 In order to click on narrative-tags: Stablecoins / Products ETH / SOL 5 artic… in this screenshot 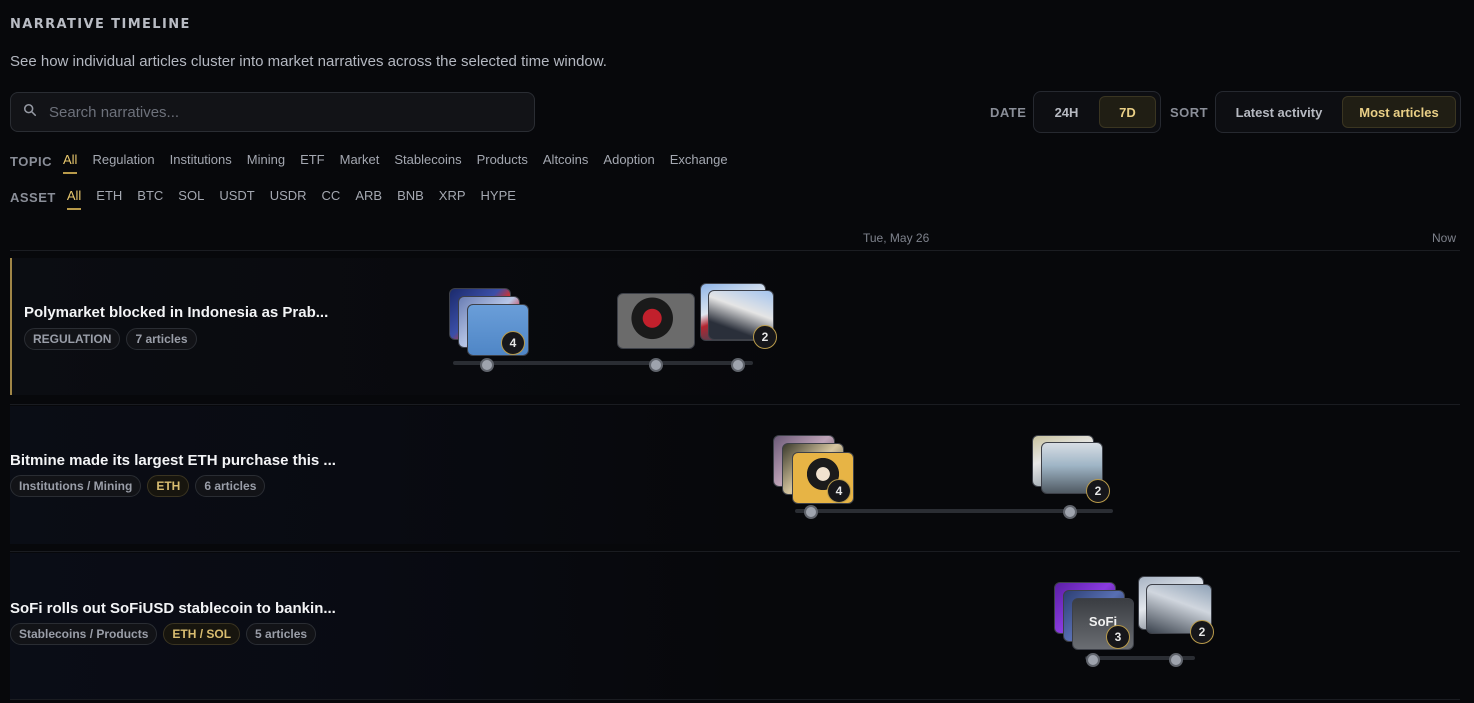, I will do `click(163, 634)`.